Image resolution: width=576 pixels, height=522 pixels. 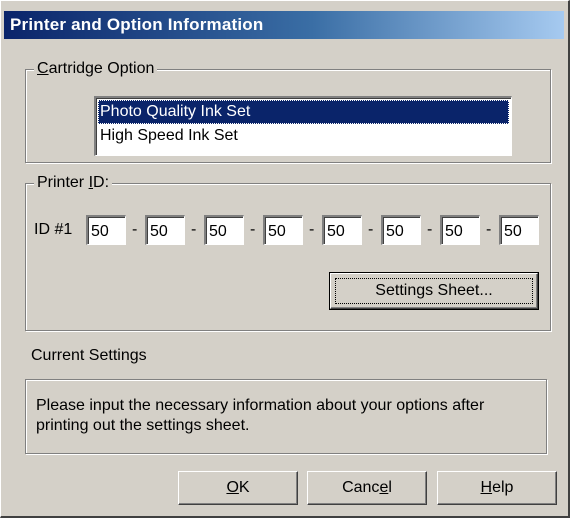 I want to click on ok-button: OK, so click(x=238, y=488).